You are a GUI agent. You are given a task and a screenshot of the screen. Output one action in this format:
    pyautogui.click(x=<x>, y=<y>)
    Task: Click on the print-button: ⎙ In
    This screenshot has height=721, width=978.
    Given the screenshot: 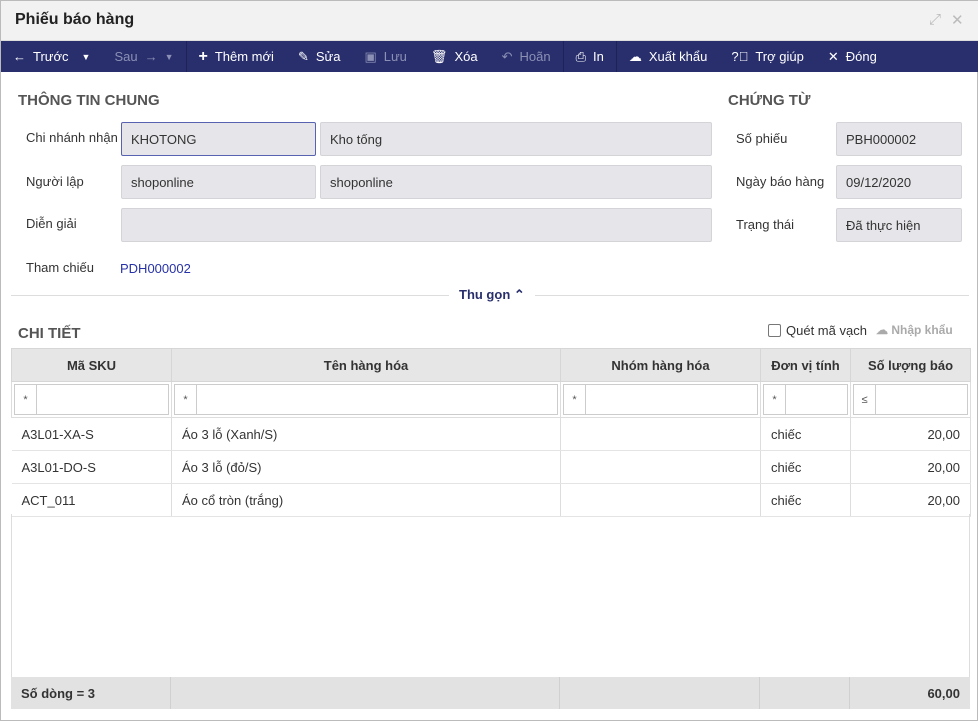 What is the action you would take?
    pyautogui.click(x=590, y=56)
    